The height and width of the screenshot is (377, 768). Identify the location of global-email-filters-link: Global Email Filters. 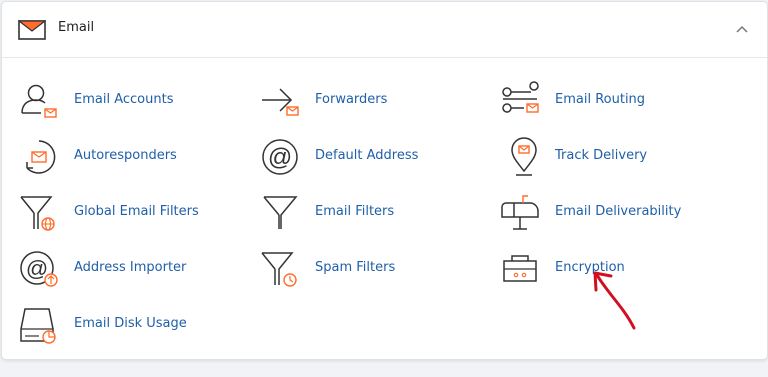
(134, 213).